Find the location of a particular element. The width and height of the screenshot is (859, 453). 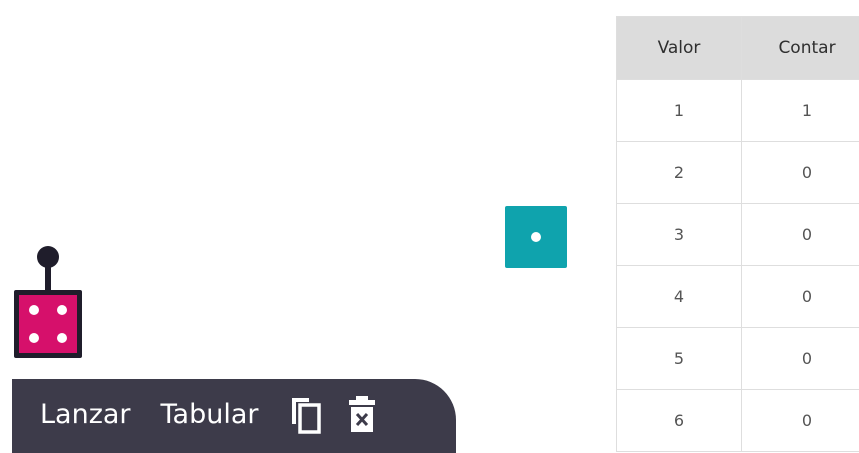

table-row: 3 0 is located at coordinates (737, 234).